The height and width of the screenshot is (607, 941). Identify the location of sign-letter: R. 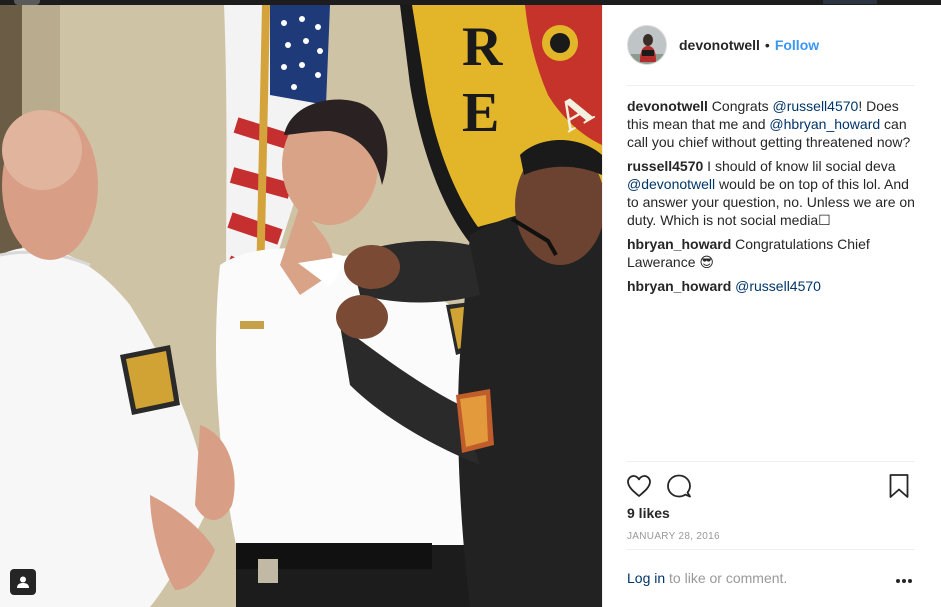
(482, 47).